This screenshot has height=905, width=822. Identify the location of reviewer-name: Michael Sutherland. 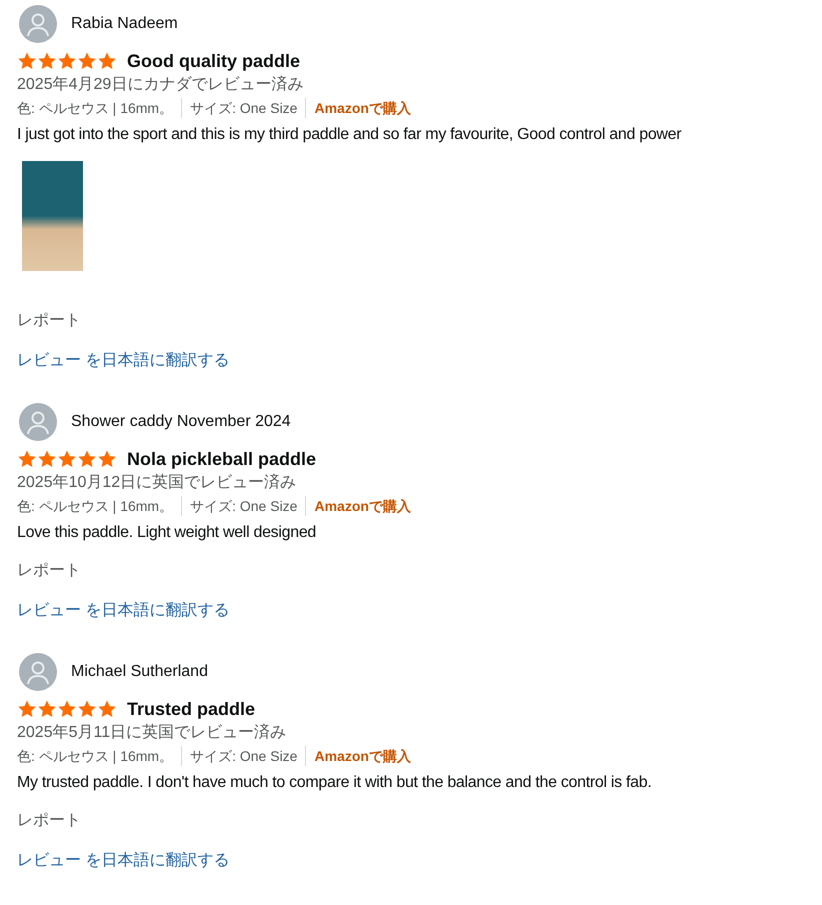
(139, 672).